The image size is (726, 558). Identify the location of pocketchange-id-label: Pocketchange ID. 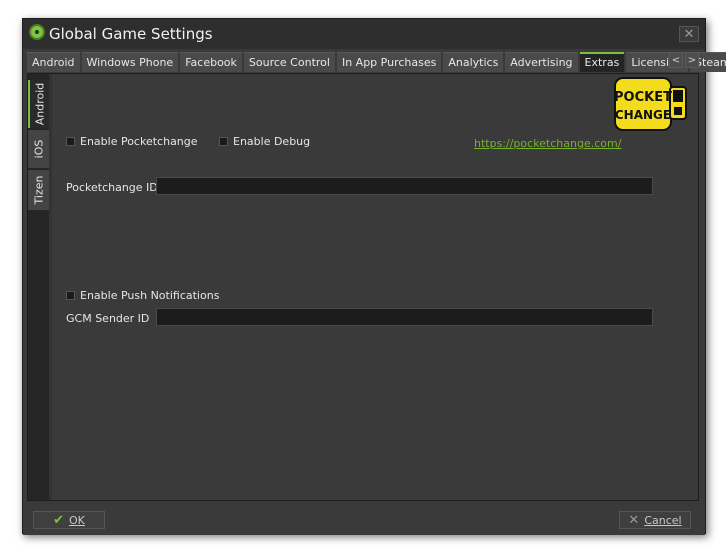
(112, 187).